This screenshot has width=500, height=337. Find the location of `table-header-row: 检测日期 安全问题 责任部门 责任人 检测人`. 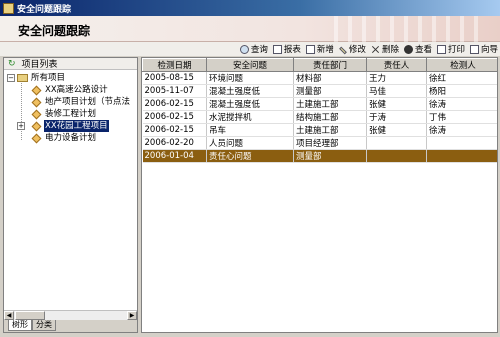

table-header-row: 检测日期 安全问题 责任部门 责任人 检测人 is located at coordinates (319, 65).